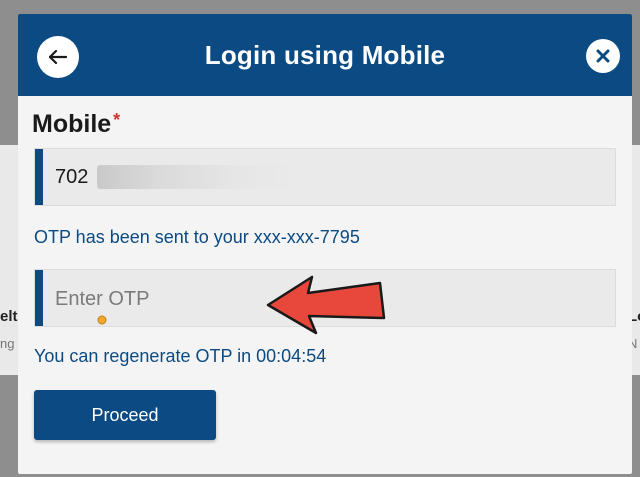 Image resolution: width=640 pixels, height=477 pixels. What do you see at coordinates (325, 177) in the screenshot?
I see `mobile-field: 702` at bounding box center [325, 177].